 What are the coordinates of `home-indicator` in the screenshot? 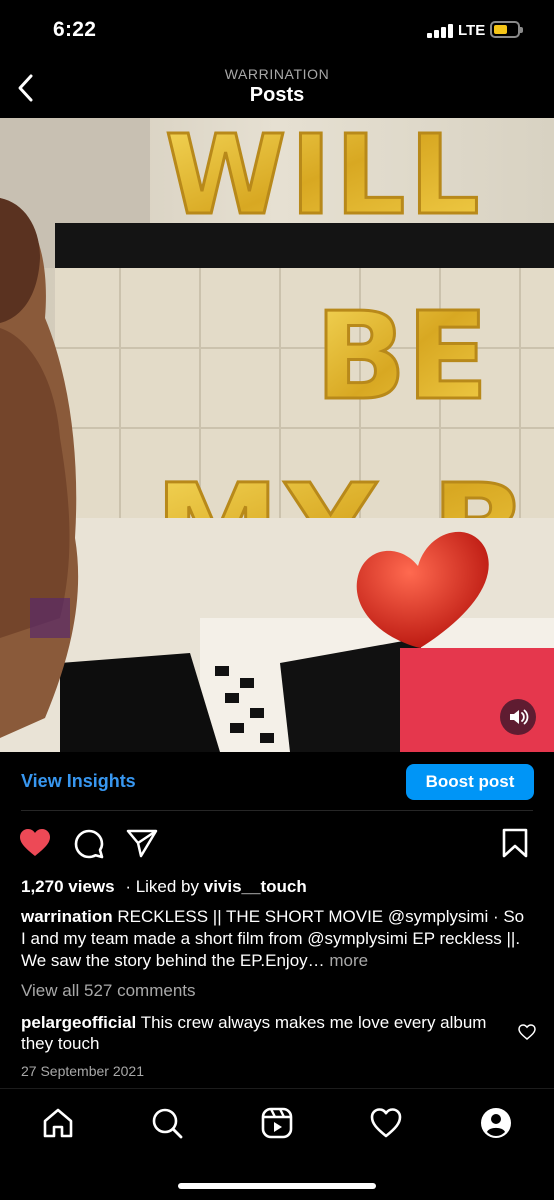 It's located at (277, 1186).